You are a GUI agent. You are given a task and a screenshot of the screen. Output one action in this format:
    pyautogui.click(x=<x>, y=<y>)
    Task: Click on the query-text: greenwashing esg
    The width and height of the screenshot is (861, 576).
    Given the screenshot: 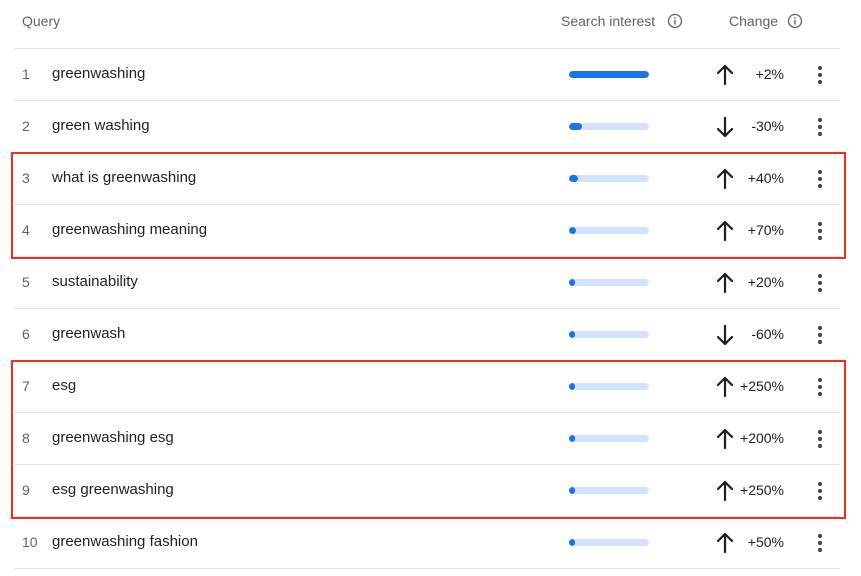 What is the action you would take?
    pyautogui.click(x=113, y=437)
    